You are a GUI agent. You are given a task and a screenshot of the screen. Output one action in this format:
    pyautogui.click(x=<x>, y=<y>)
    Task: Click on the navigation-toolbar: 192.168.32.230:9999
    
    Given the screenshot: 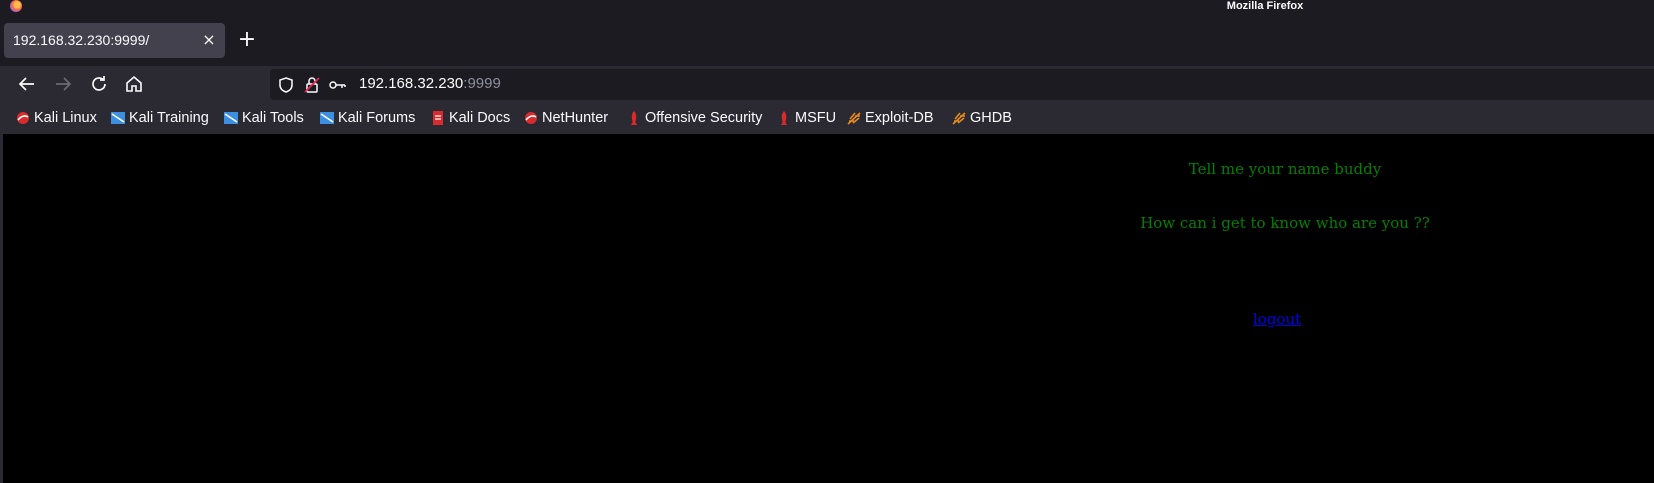 What is the action you would take?
    pyautogui.click(x=827, y=84)
    